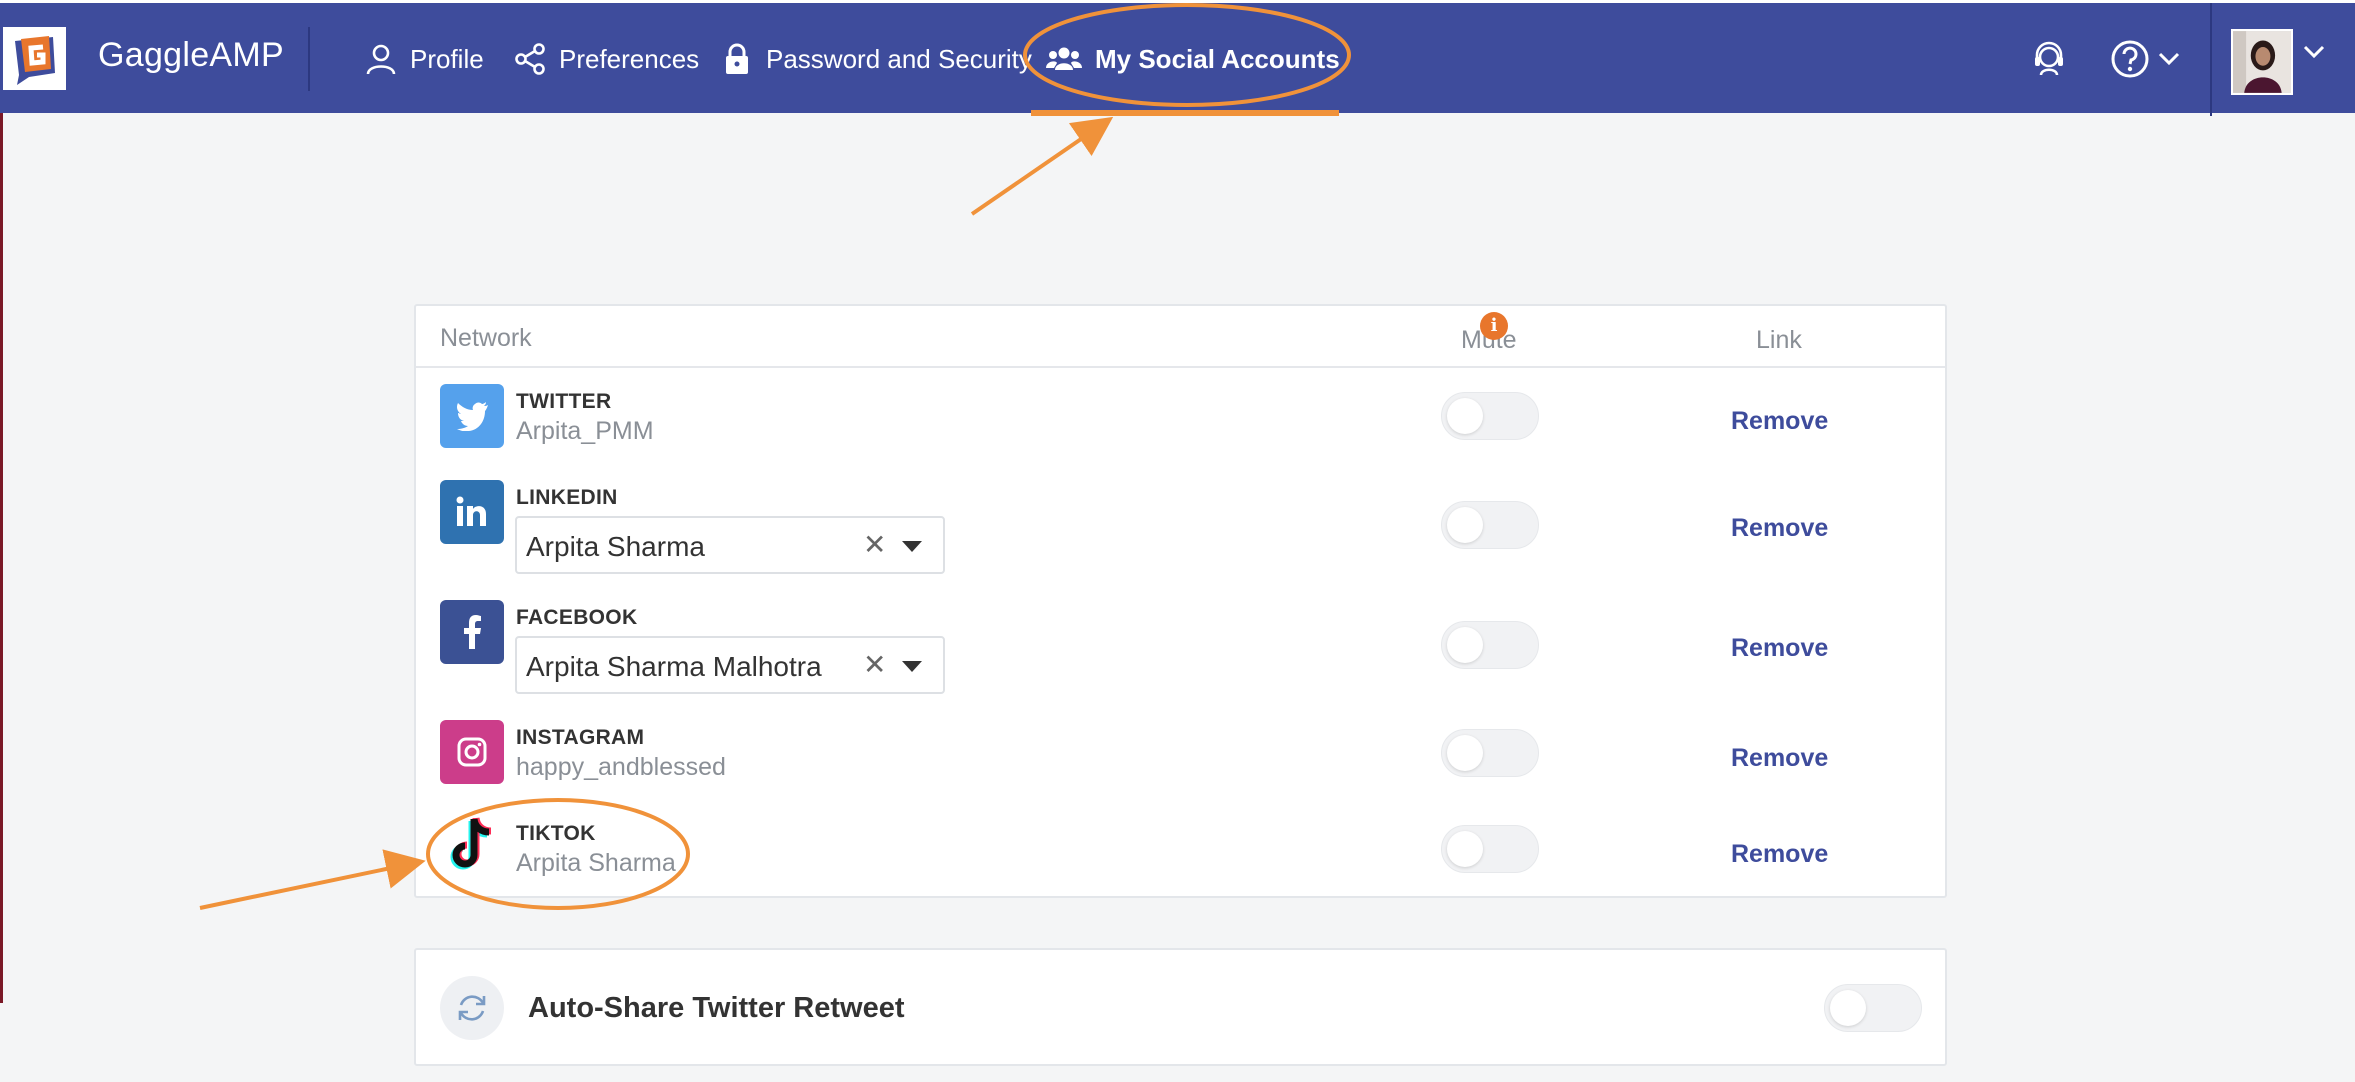 Image resolution: width=2355 pixels, height=1082 pixels. Describe the element at coordinates (486, 338) in the screenshot. I see `column-network: Network` at that location.